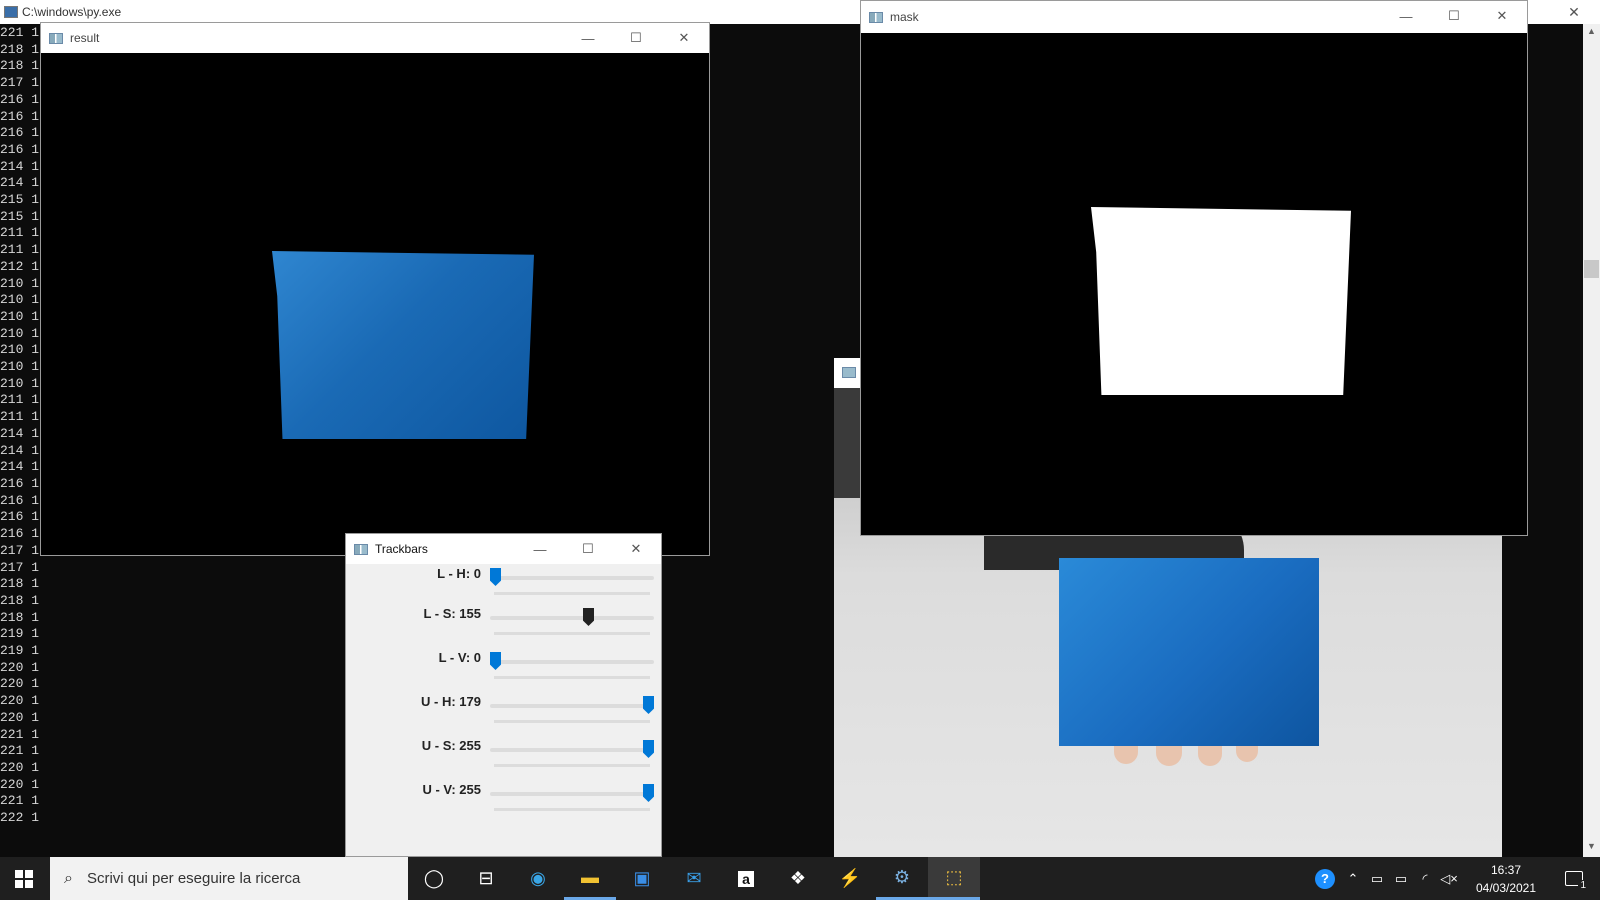 The width and height of the screenshot is (1600, 900). What do you see at coordinates (20, 818) in the screenshot?
I see `console-line: 222 1` at bounding box center [20, 818].